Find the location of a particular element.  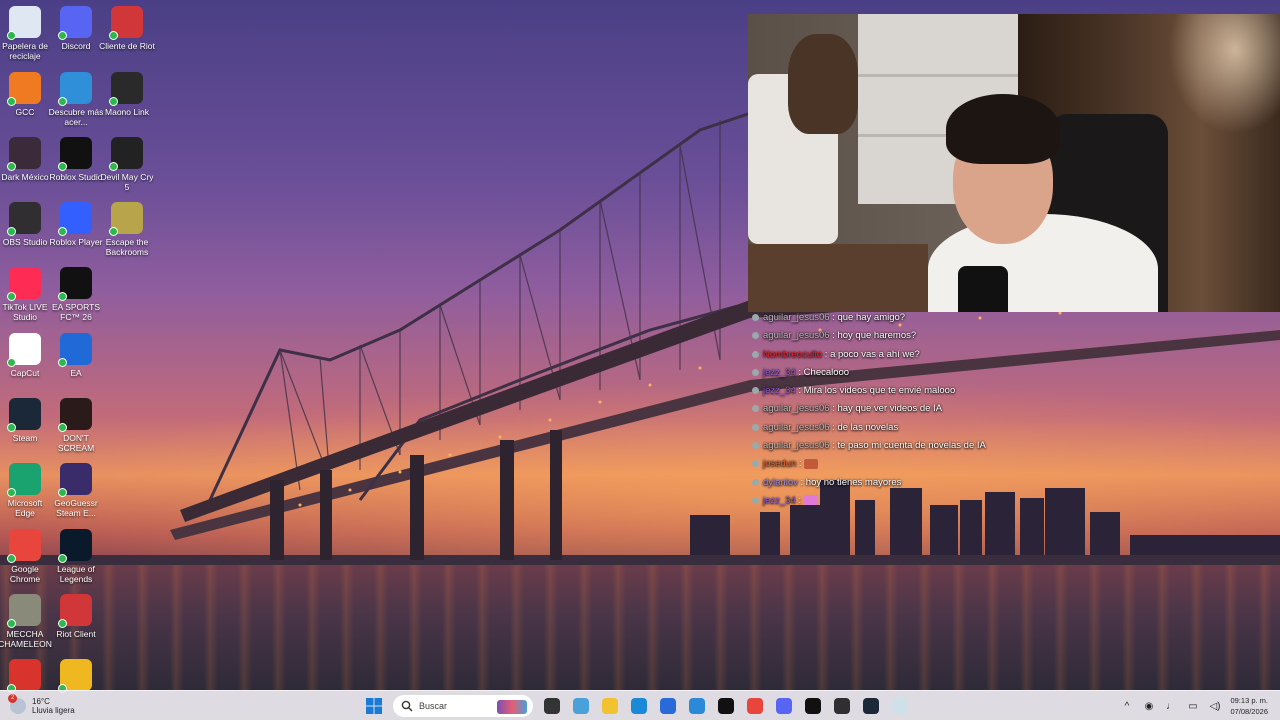

system-tray: ^ ◉ ♩ ▭ ◁) is located at coordinates (1171, 706).